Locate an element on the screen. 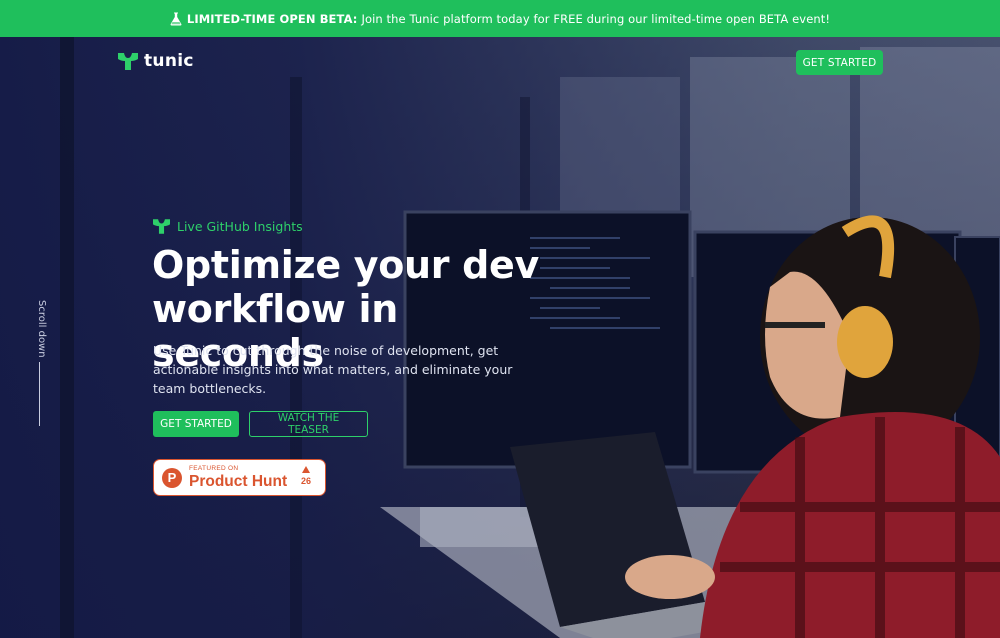  upvote-counter: 26 is located at coordinates (306, 476).